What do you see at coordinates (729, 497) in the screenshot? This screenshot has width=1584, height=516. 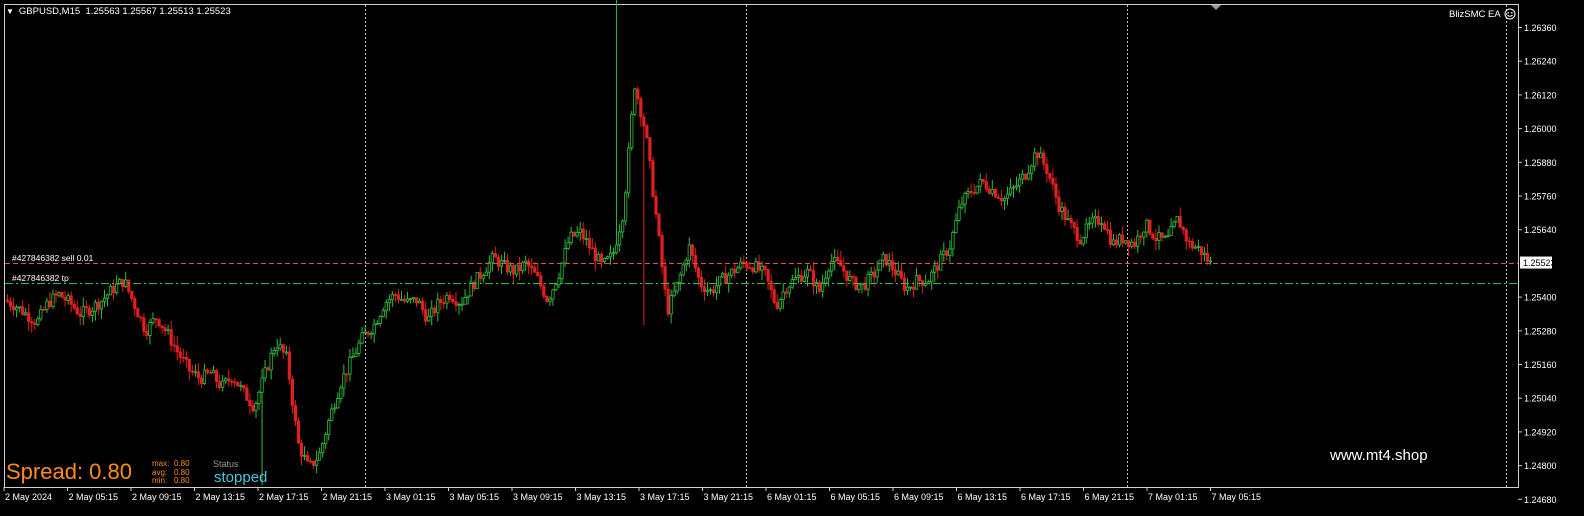 I see `x-tick-label: 3 May 21:15` at bounding box center [729, 497].